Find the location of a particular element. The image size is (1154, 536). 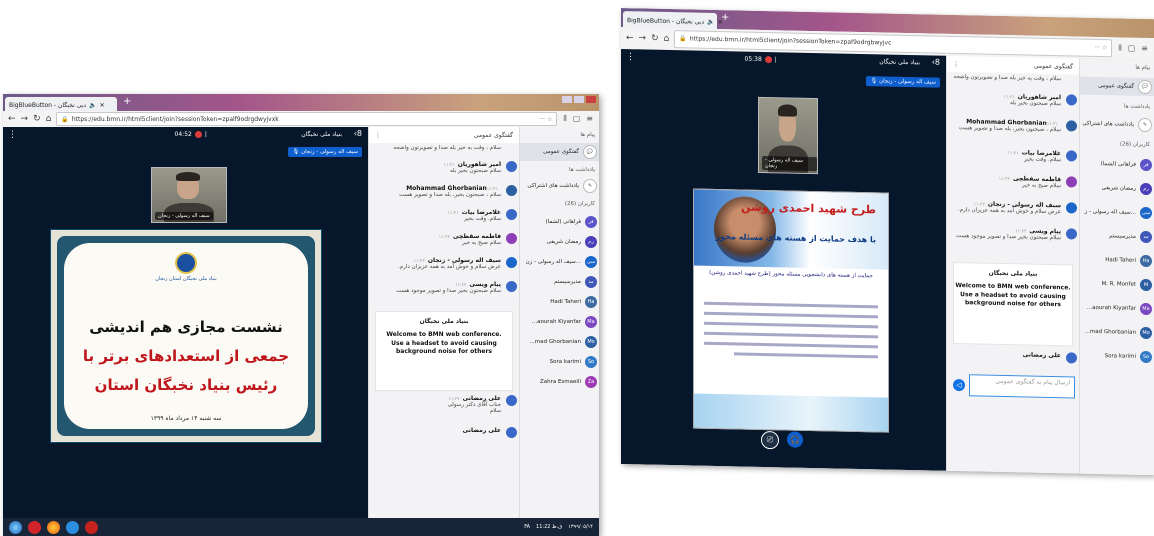

sender-name: Mohammad Ghorbanian is located at coordinates (446, 188).